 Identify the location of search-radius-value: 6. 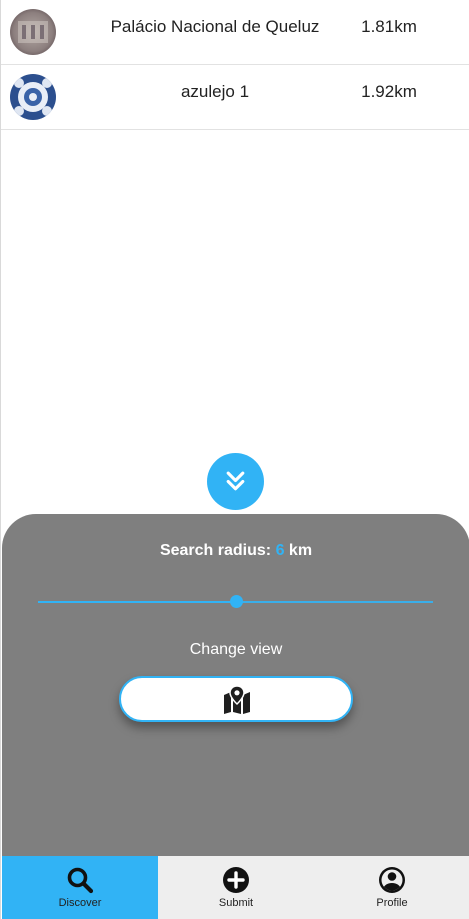
(280, 550).